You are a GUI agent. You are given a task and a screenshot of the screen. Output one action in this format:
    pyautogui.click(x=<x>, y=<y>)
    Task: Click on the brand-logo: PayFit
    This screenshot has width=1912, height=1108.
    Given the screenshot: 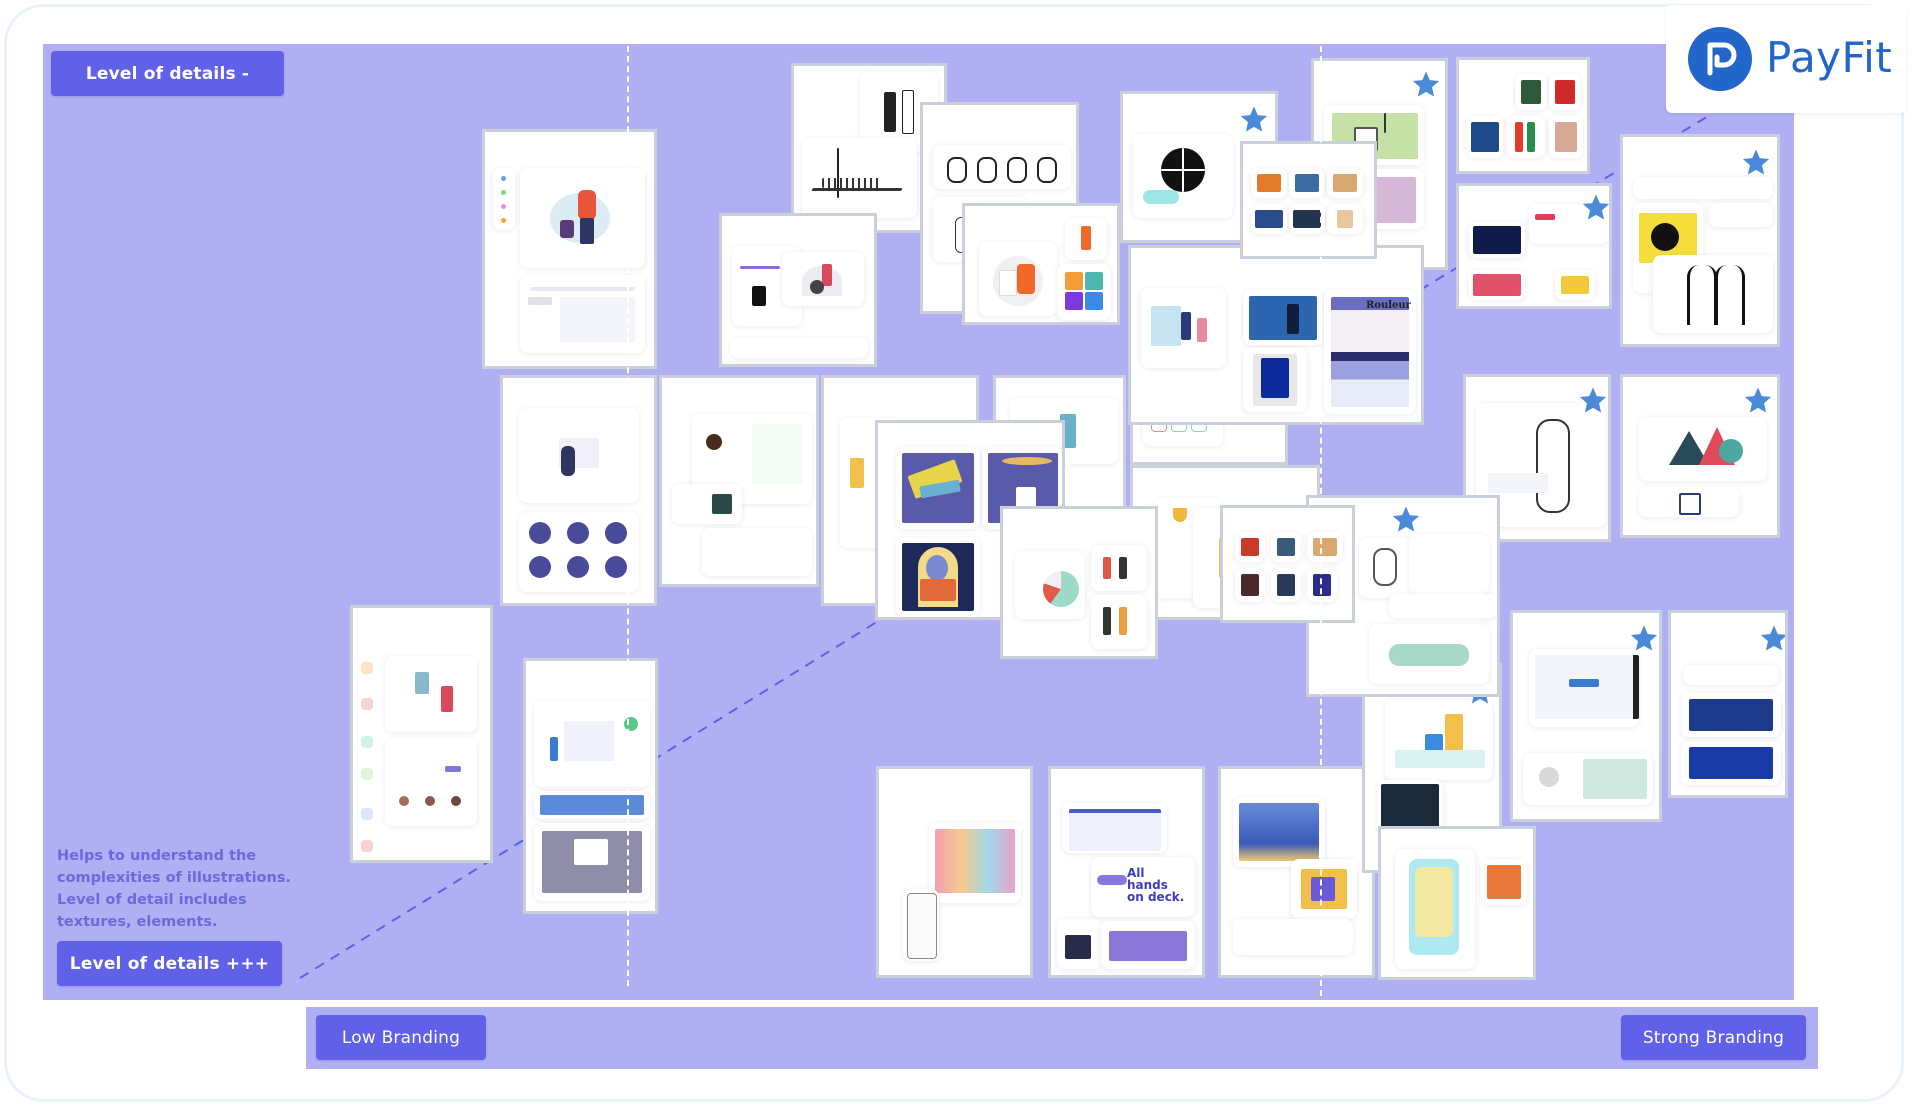 What is the action you would take?
    pyautogui.click(x=1786, y=59)
    